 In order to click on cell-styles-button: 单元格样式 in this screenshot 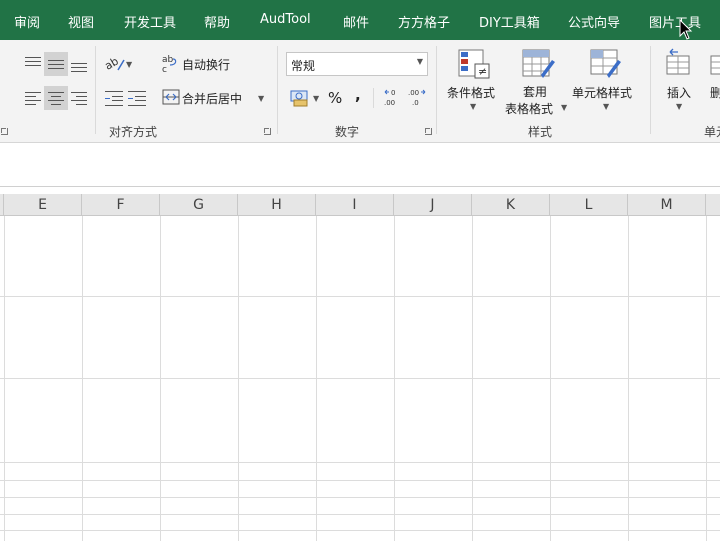, I will do `click(602, 92)`.